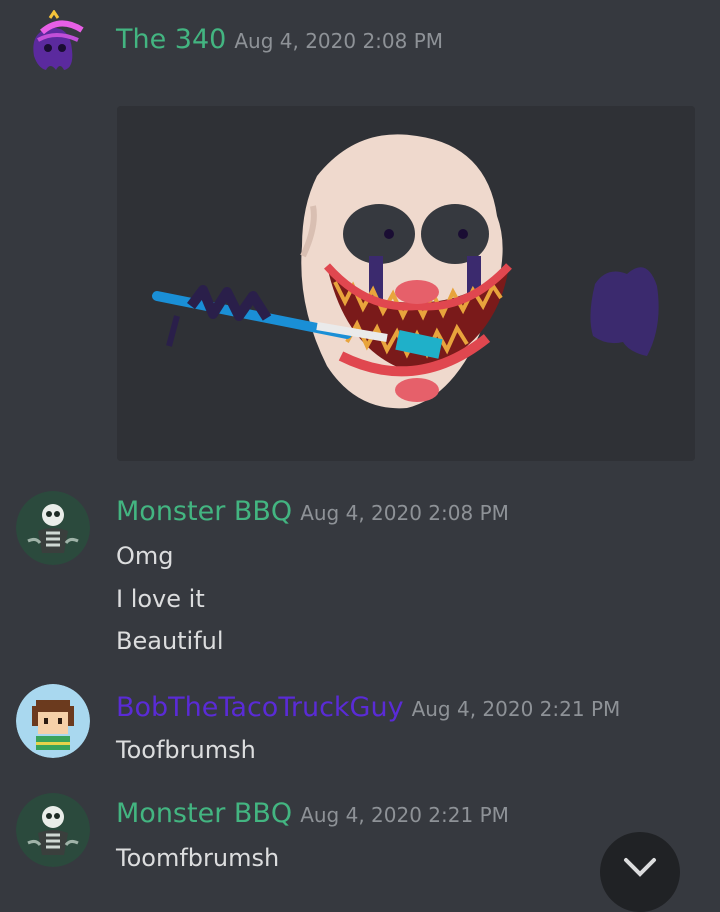  I want to click on message-header: Monster BBQ Aug 4, 2020 2:08 PM, so click(312, 511).